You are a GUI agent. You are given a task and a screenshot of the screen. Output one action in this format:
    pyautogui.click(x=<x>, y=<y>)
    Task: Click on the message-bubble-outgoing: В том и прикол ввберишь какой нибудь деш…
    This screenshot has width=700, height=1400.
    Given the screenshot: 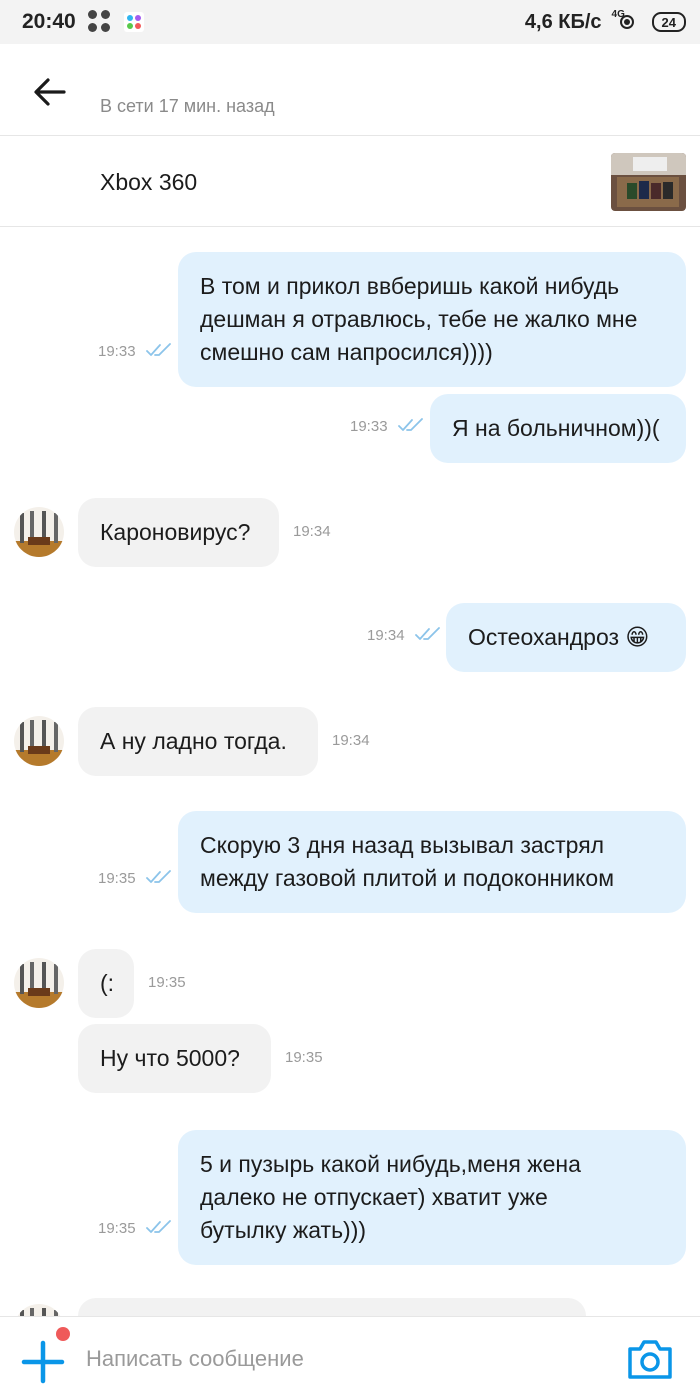 What is the action you would take?
    pyautogui.click(x=432, y=319)
    